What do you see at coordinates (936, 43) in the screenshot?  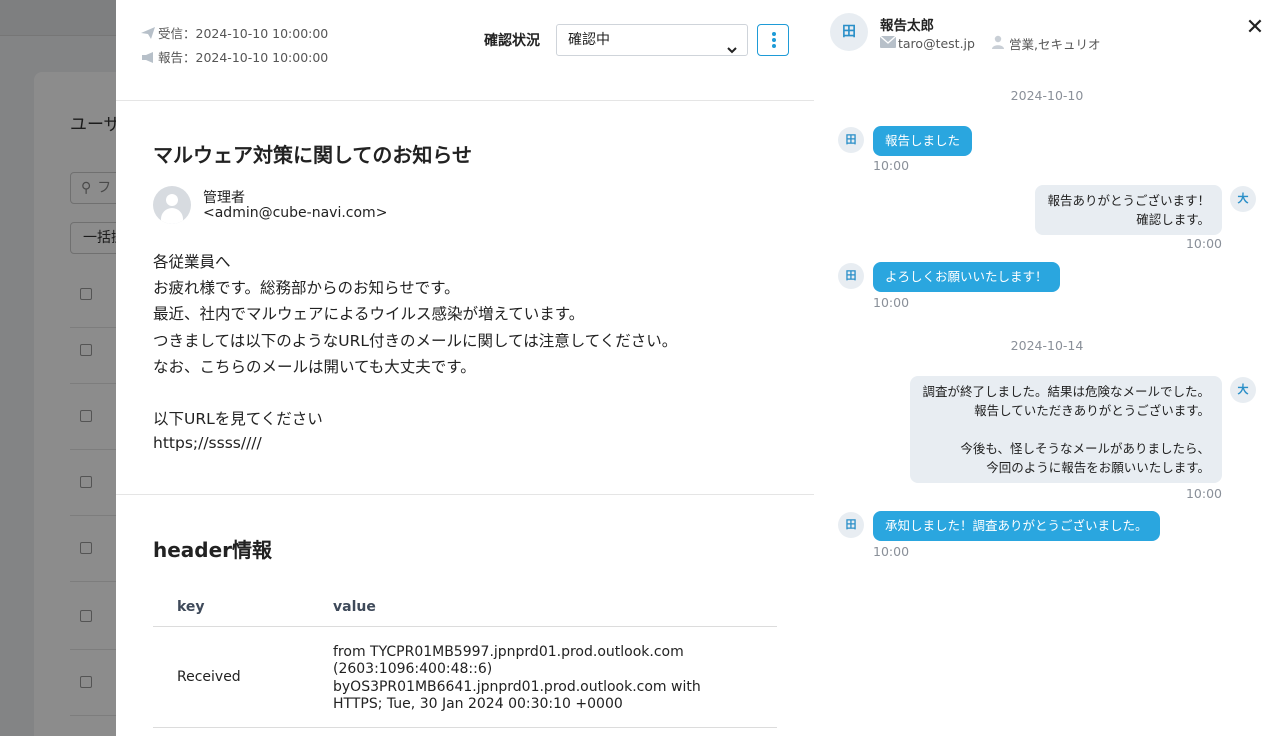 I see `reporter-email: taro@test.jp` at bounding box center [936, 43].